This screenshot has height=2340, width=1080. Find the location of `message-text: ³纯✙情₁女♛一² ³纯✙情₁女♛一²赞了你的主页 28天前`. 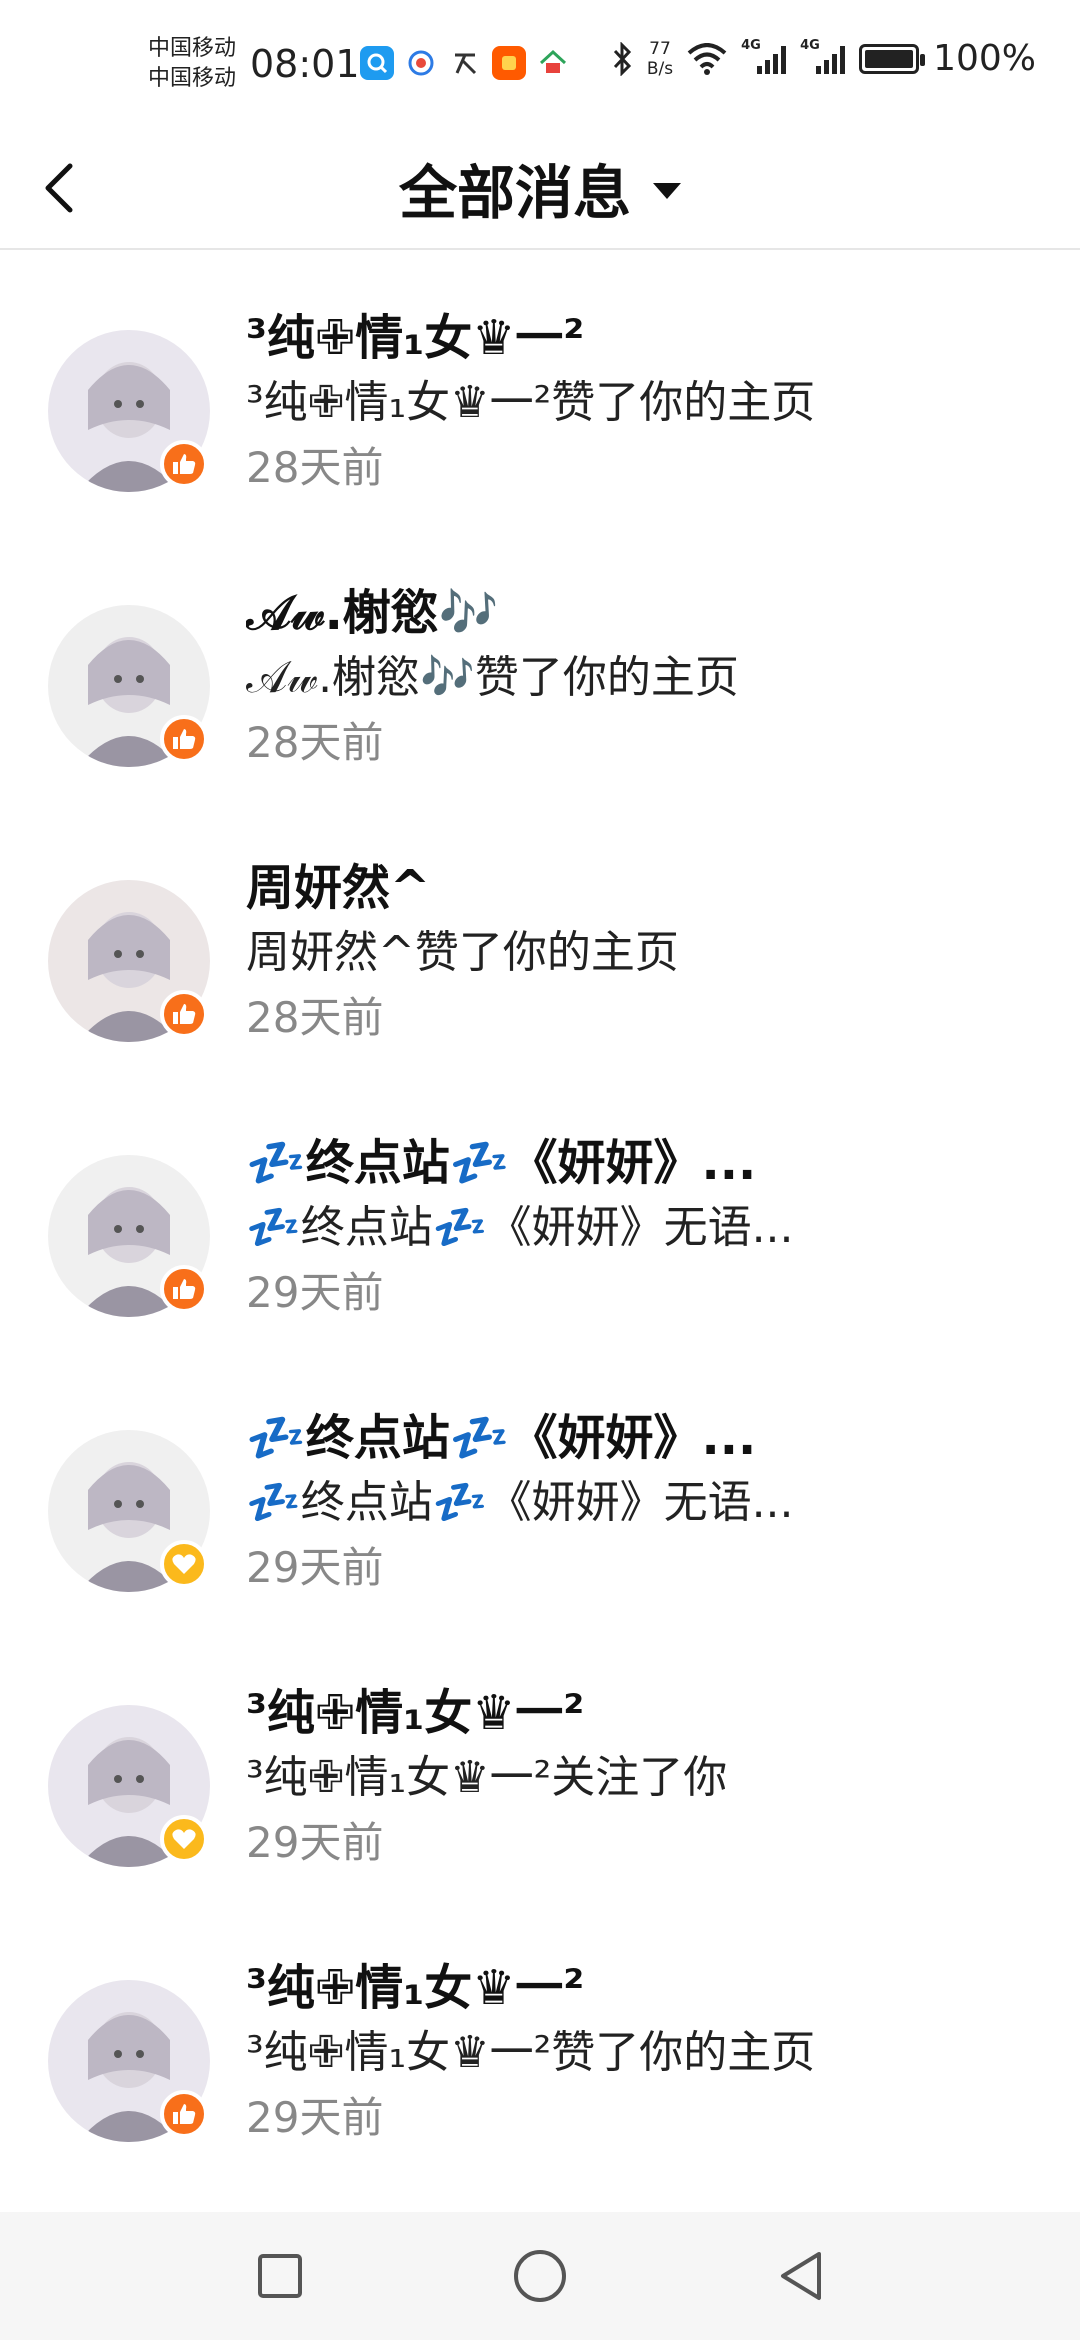

message-text: ³纯✙情₁女♛一² ³纯✙情₁女♛一²赞了你的主页 28天前 is located at coordinates (646, 403).